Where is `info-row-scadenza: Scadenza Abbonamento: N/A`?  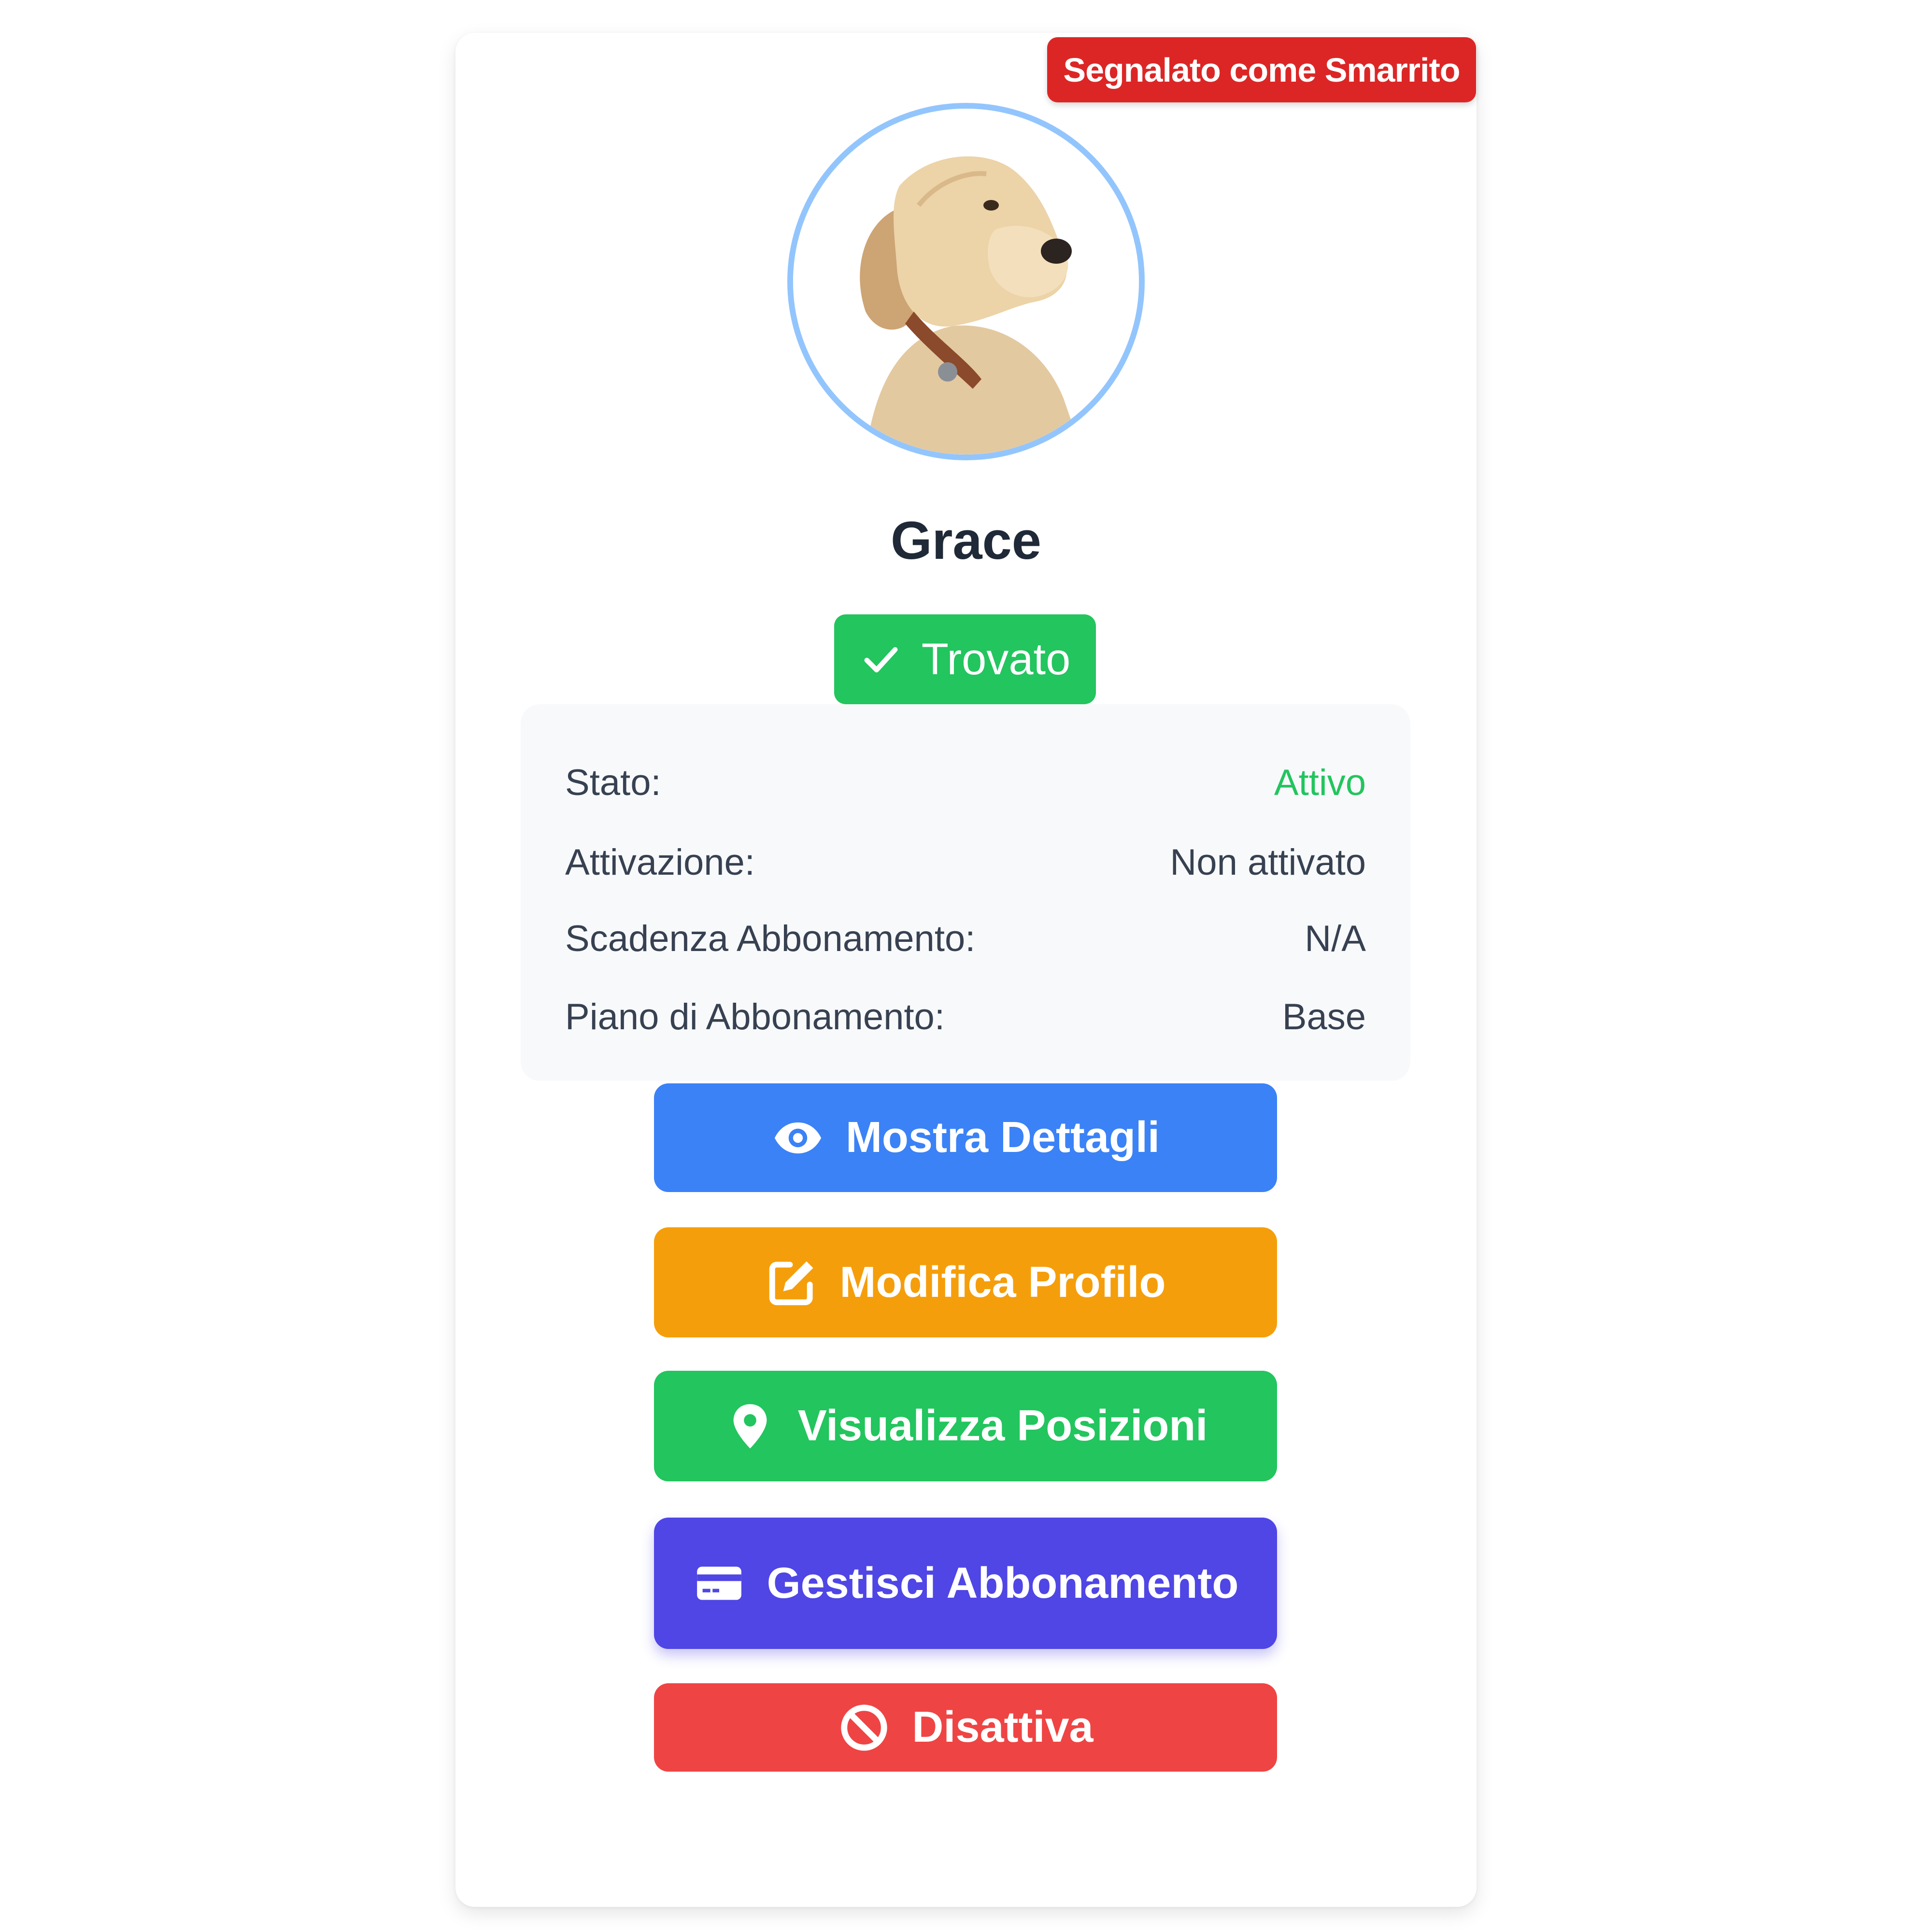
info-row-scadenza: Scadenza Abbonamento: N/A is located at coordinates (965, 938).